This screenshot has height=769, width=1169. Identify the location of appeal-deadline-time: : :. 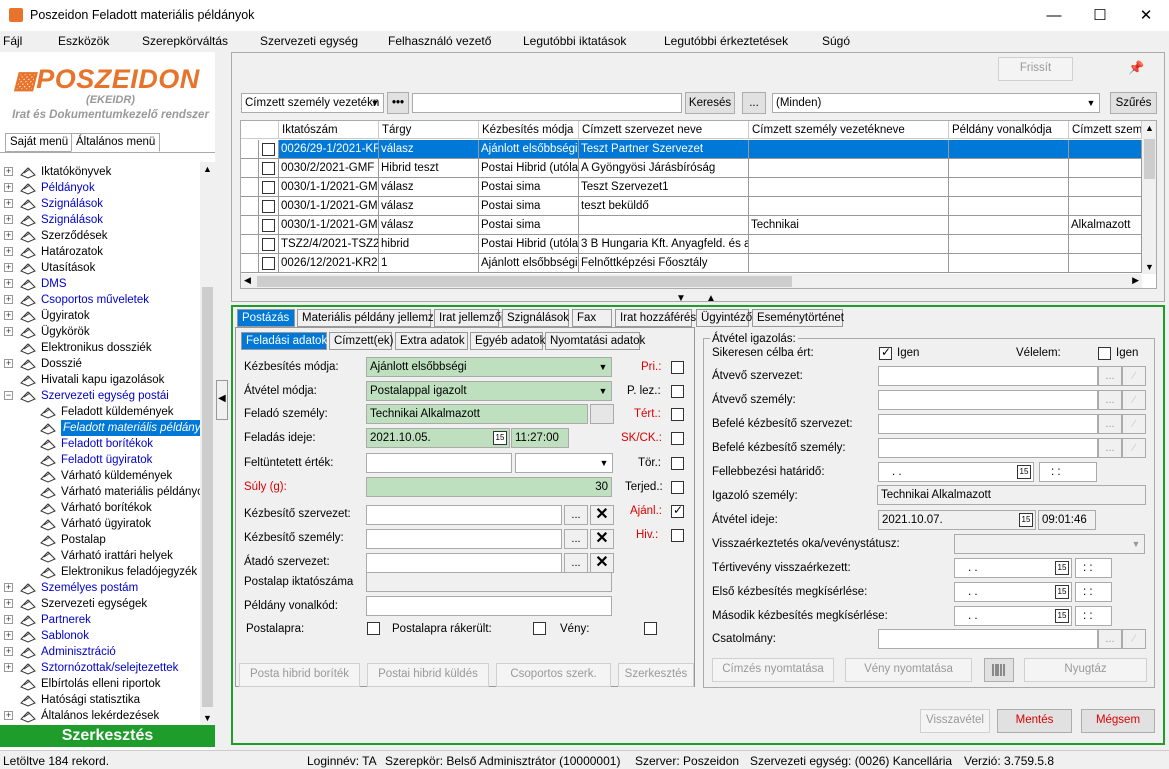
(1068, 472).